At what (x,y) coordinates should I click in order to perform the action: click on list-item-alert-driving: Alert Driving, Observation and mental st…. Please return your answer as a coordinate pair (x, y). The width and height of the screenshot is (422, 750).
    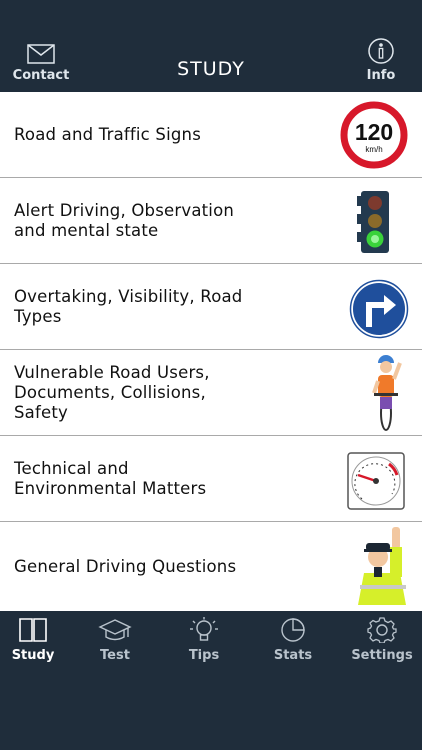
    Looking at the image, I should click on (211, 221).